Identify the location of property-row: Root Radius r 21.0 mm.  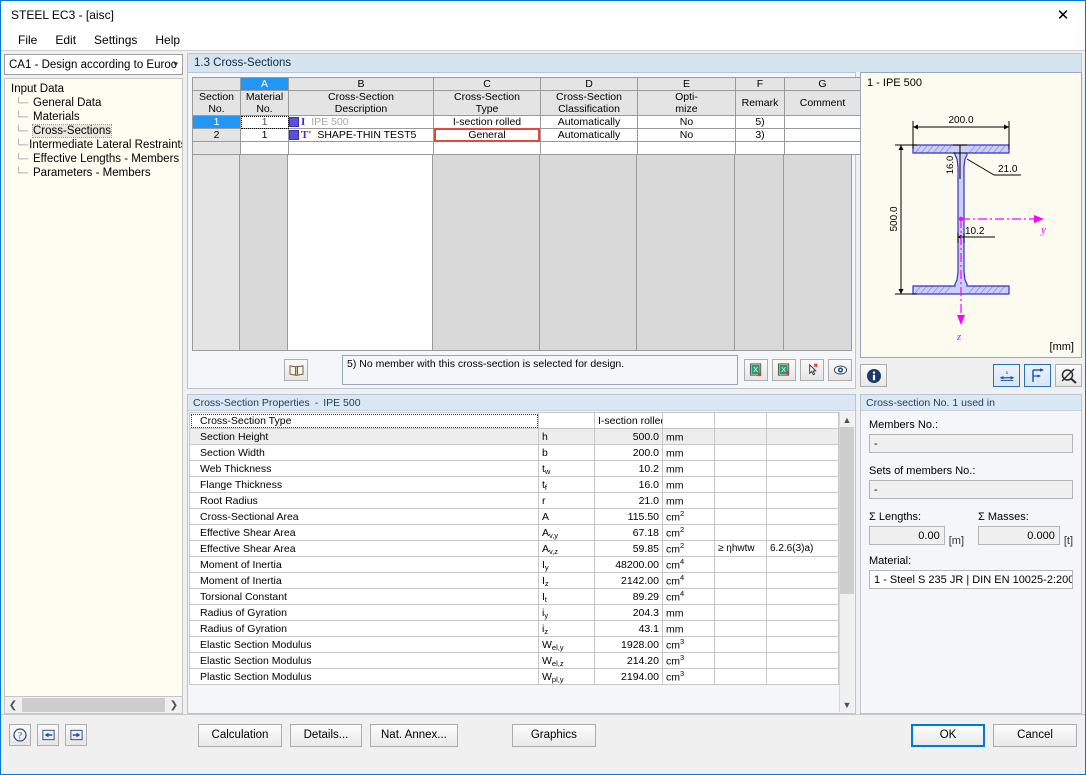
(514, 500).